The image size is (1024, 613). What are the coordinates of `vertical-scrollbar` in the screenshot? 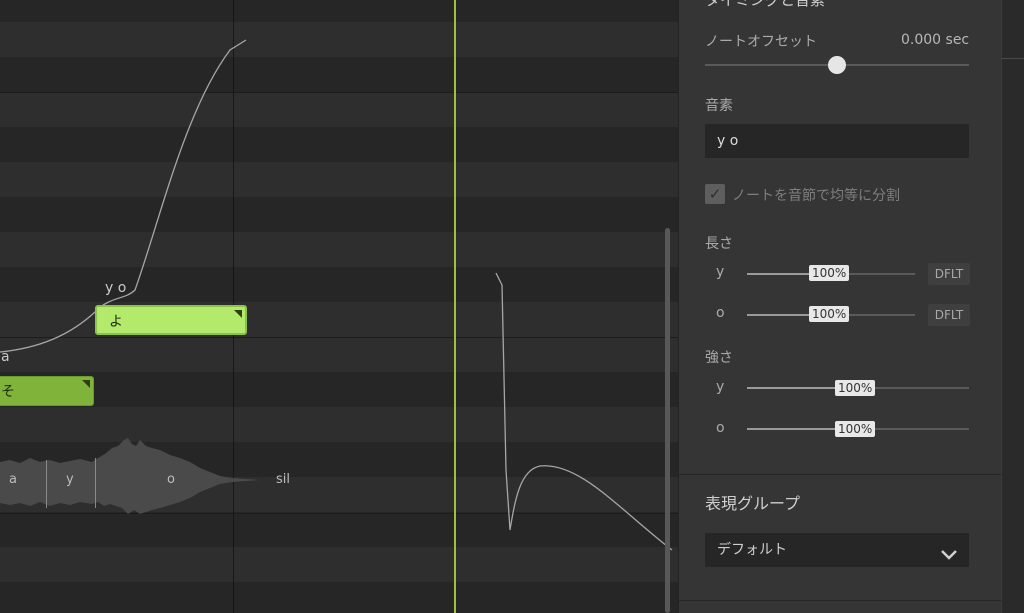 It's located at (667, 420).